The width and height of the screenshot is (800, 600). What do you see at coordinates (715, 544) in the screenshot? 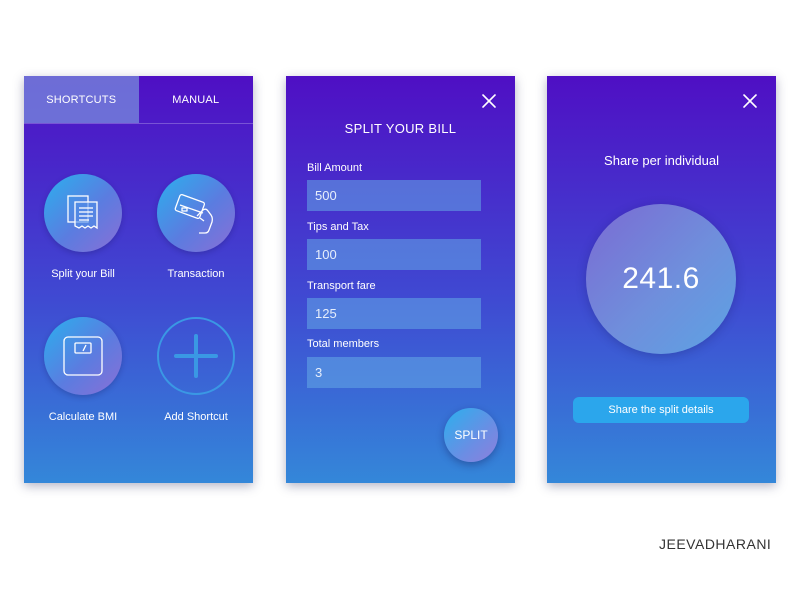
I see `designer-credit: JEEVADHARANI` at bounding box center [715, 544].